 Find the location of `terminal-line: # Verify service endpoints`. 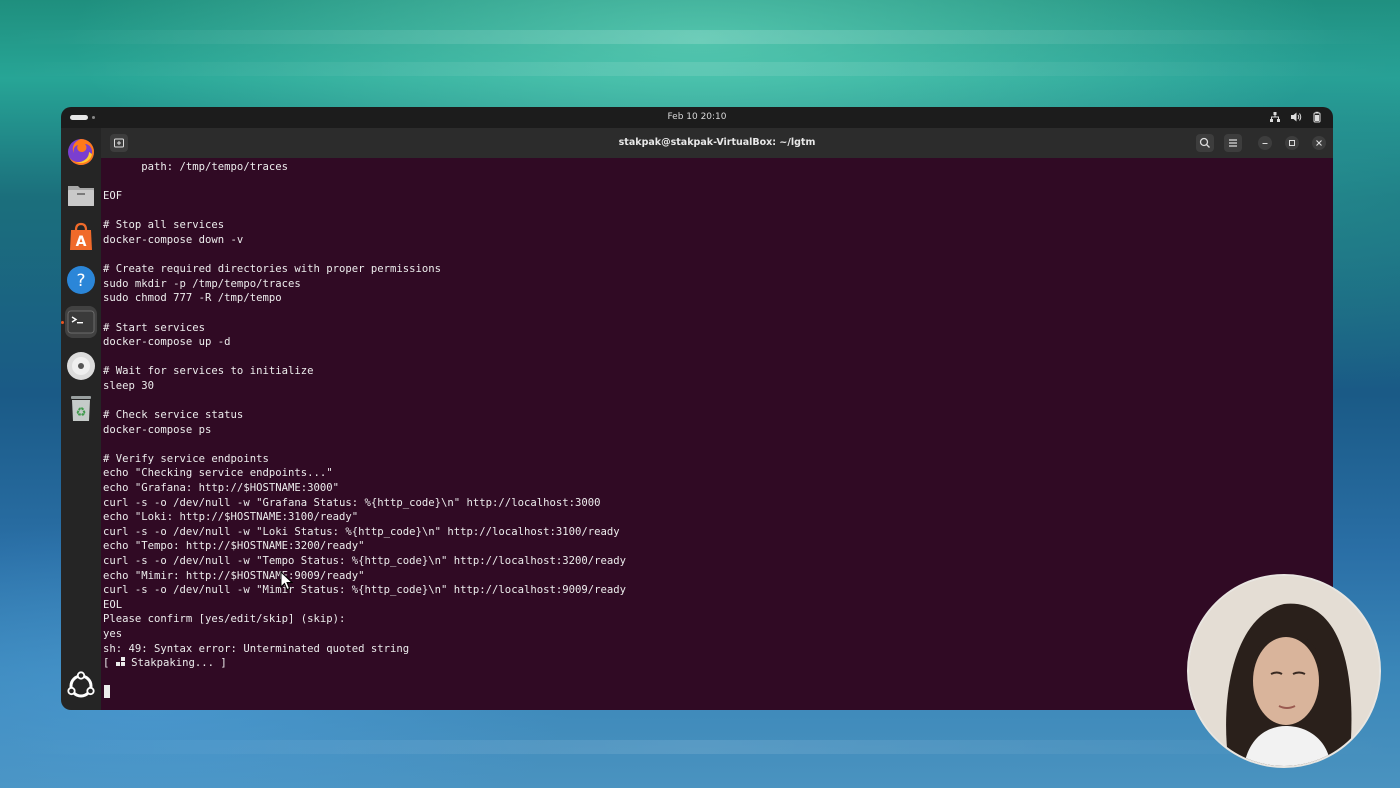

terminal-line: # Verify service endpoints is located at coordinates (186, 458).